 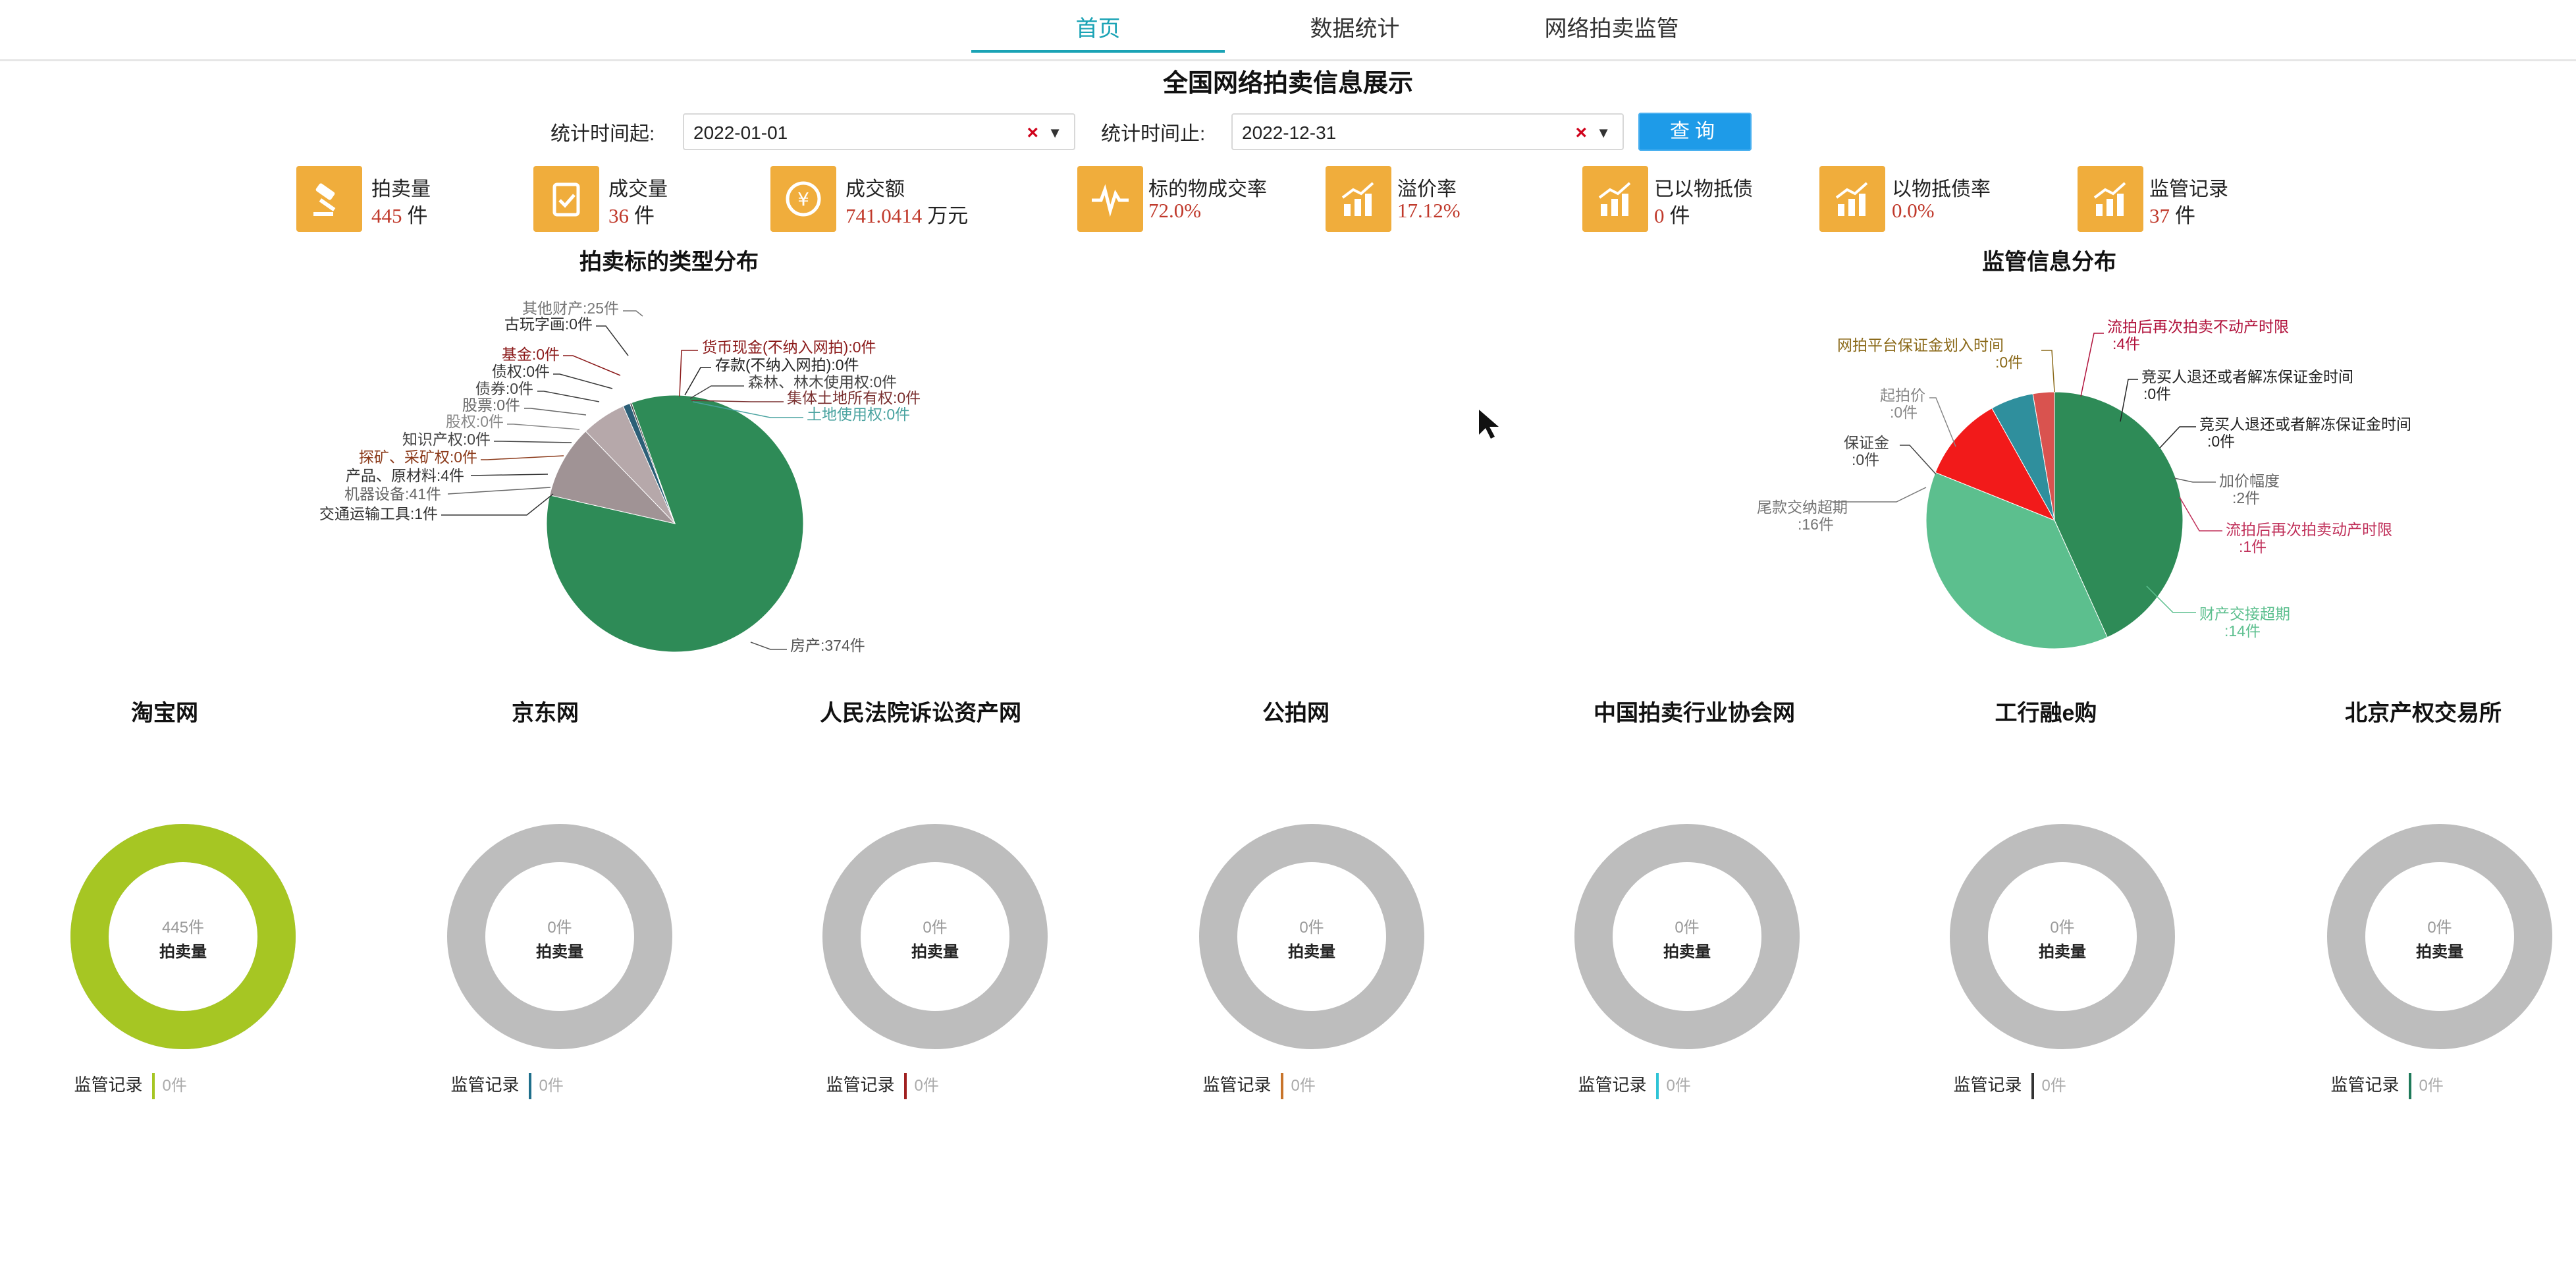 What do you see at coordinates (2227, 489) in the screenshot?
I see `pie-label: 加价幅度:2件` at bounding box center [2227, 489].